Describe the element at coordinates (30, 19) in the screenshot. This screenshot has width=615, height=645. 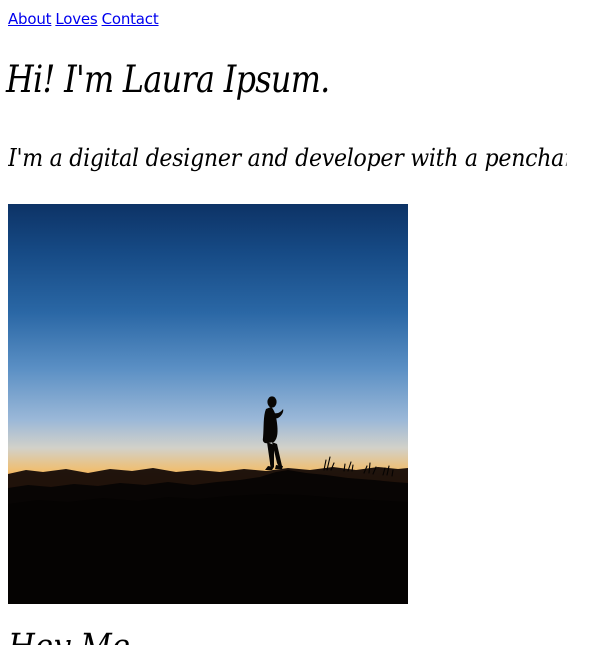
I see `nav-link-about: About` at that location.